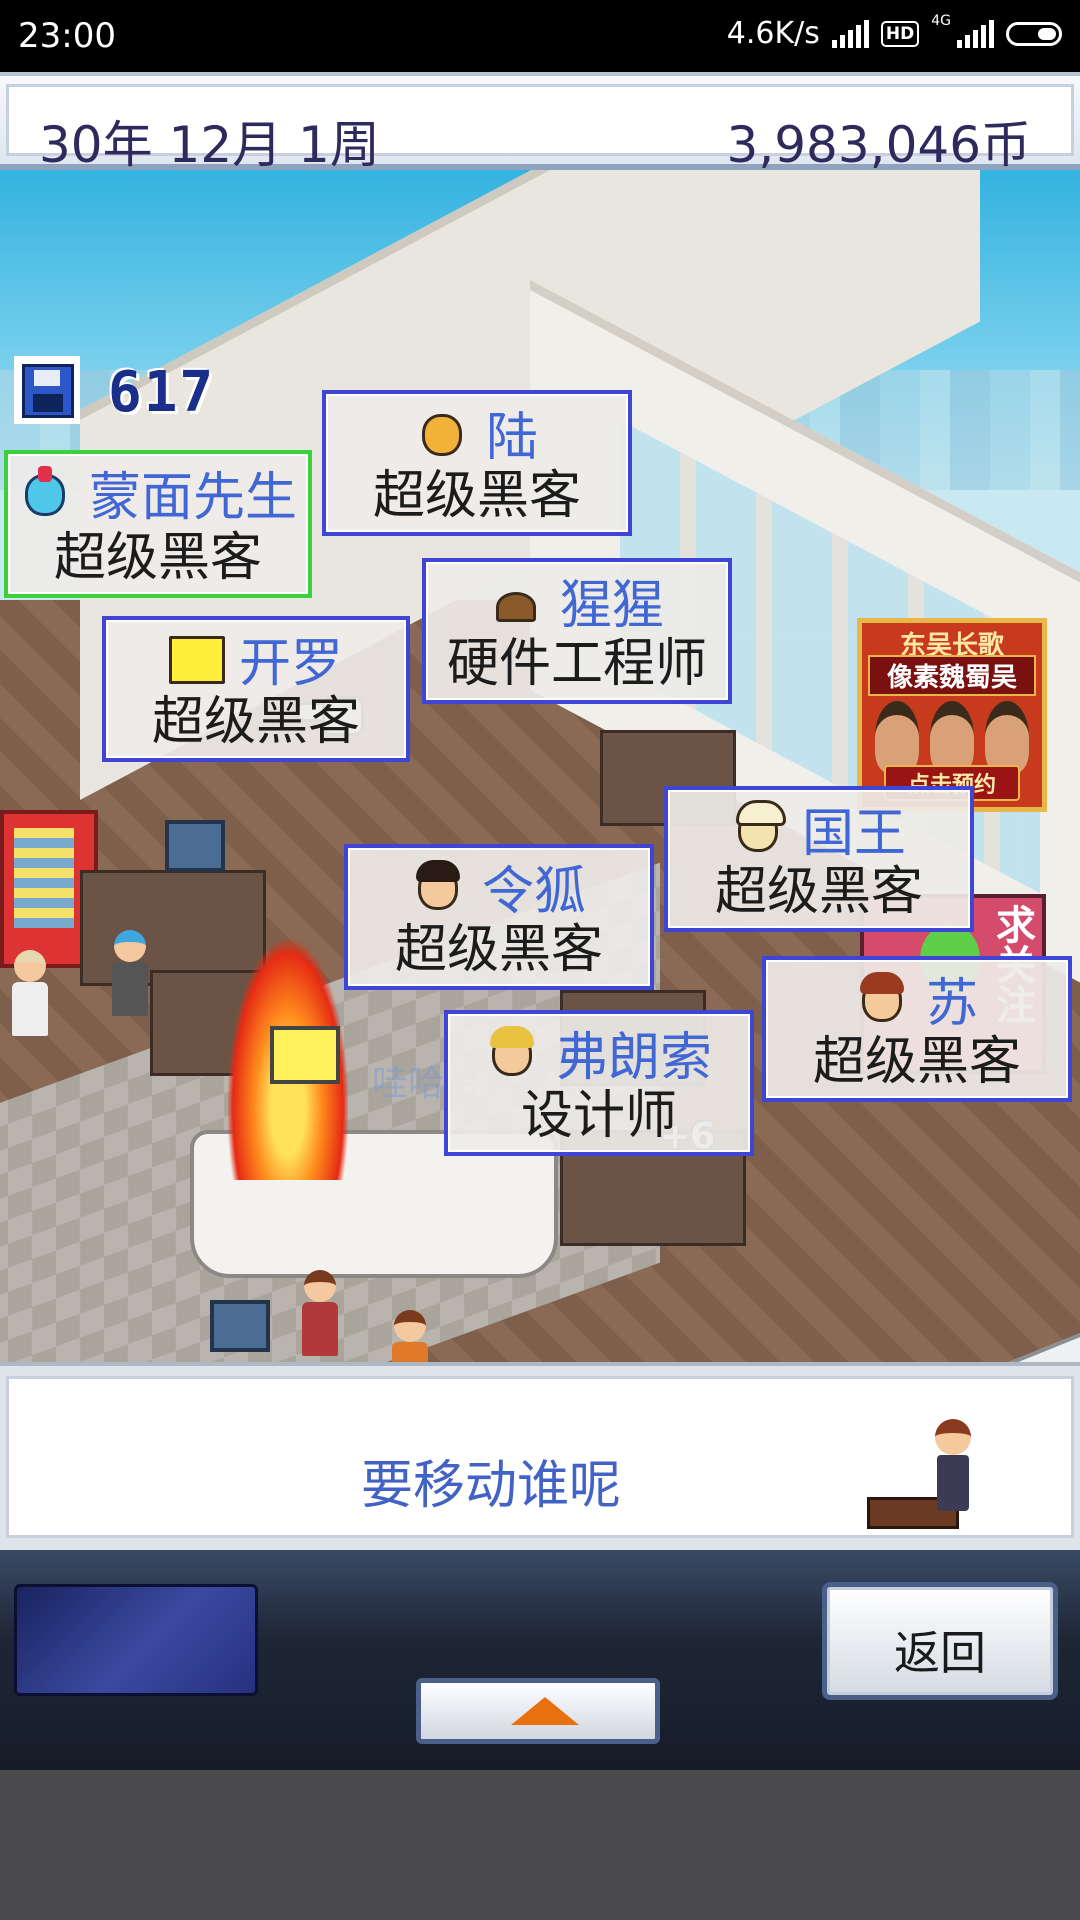  What do you see at coordinates (882, 998) in the screenshot?
I see `girl-avatar` at bounding box center [882, 998].